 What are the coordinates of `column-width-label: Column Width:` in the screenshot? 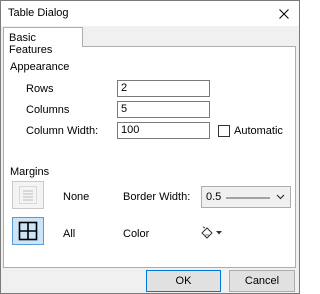 It's located at (62, 131).